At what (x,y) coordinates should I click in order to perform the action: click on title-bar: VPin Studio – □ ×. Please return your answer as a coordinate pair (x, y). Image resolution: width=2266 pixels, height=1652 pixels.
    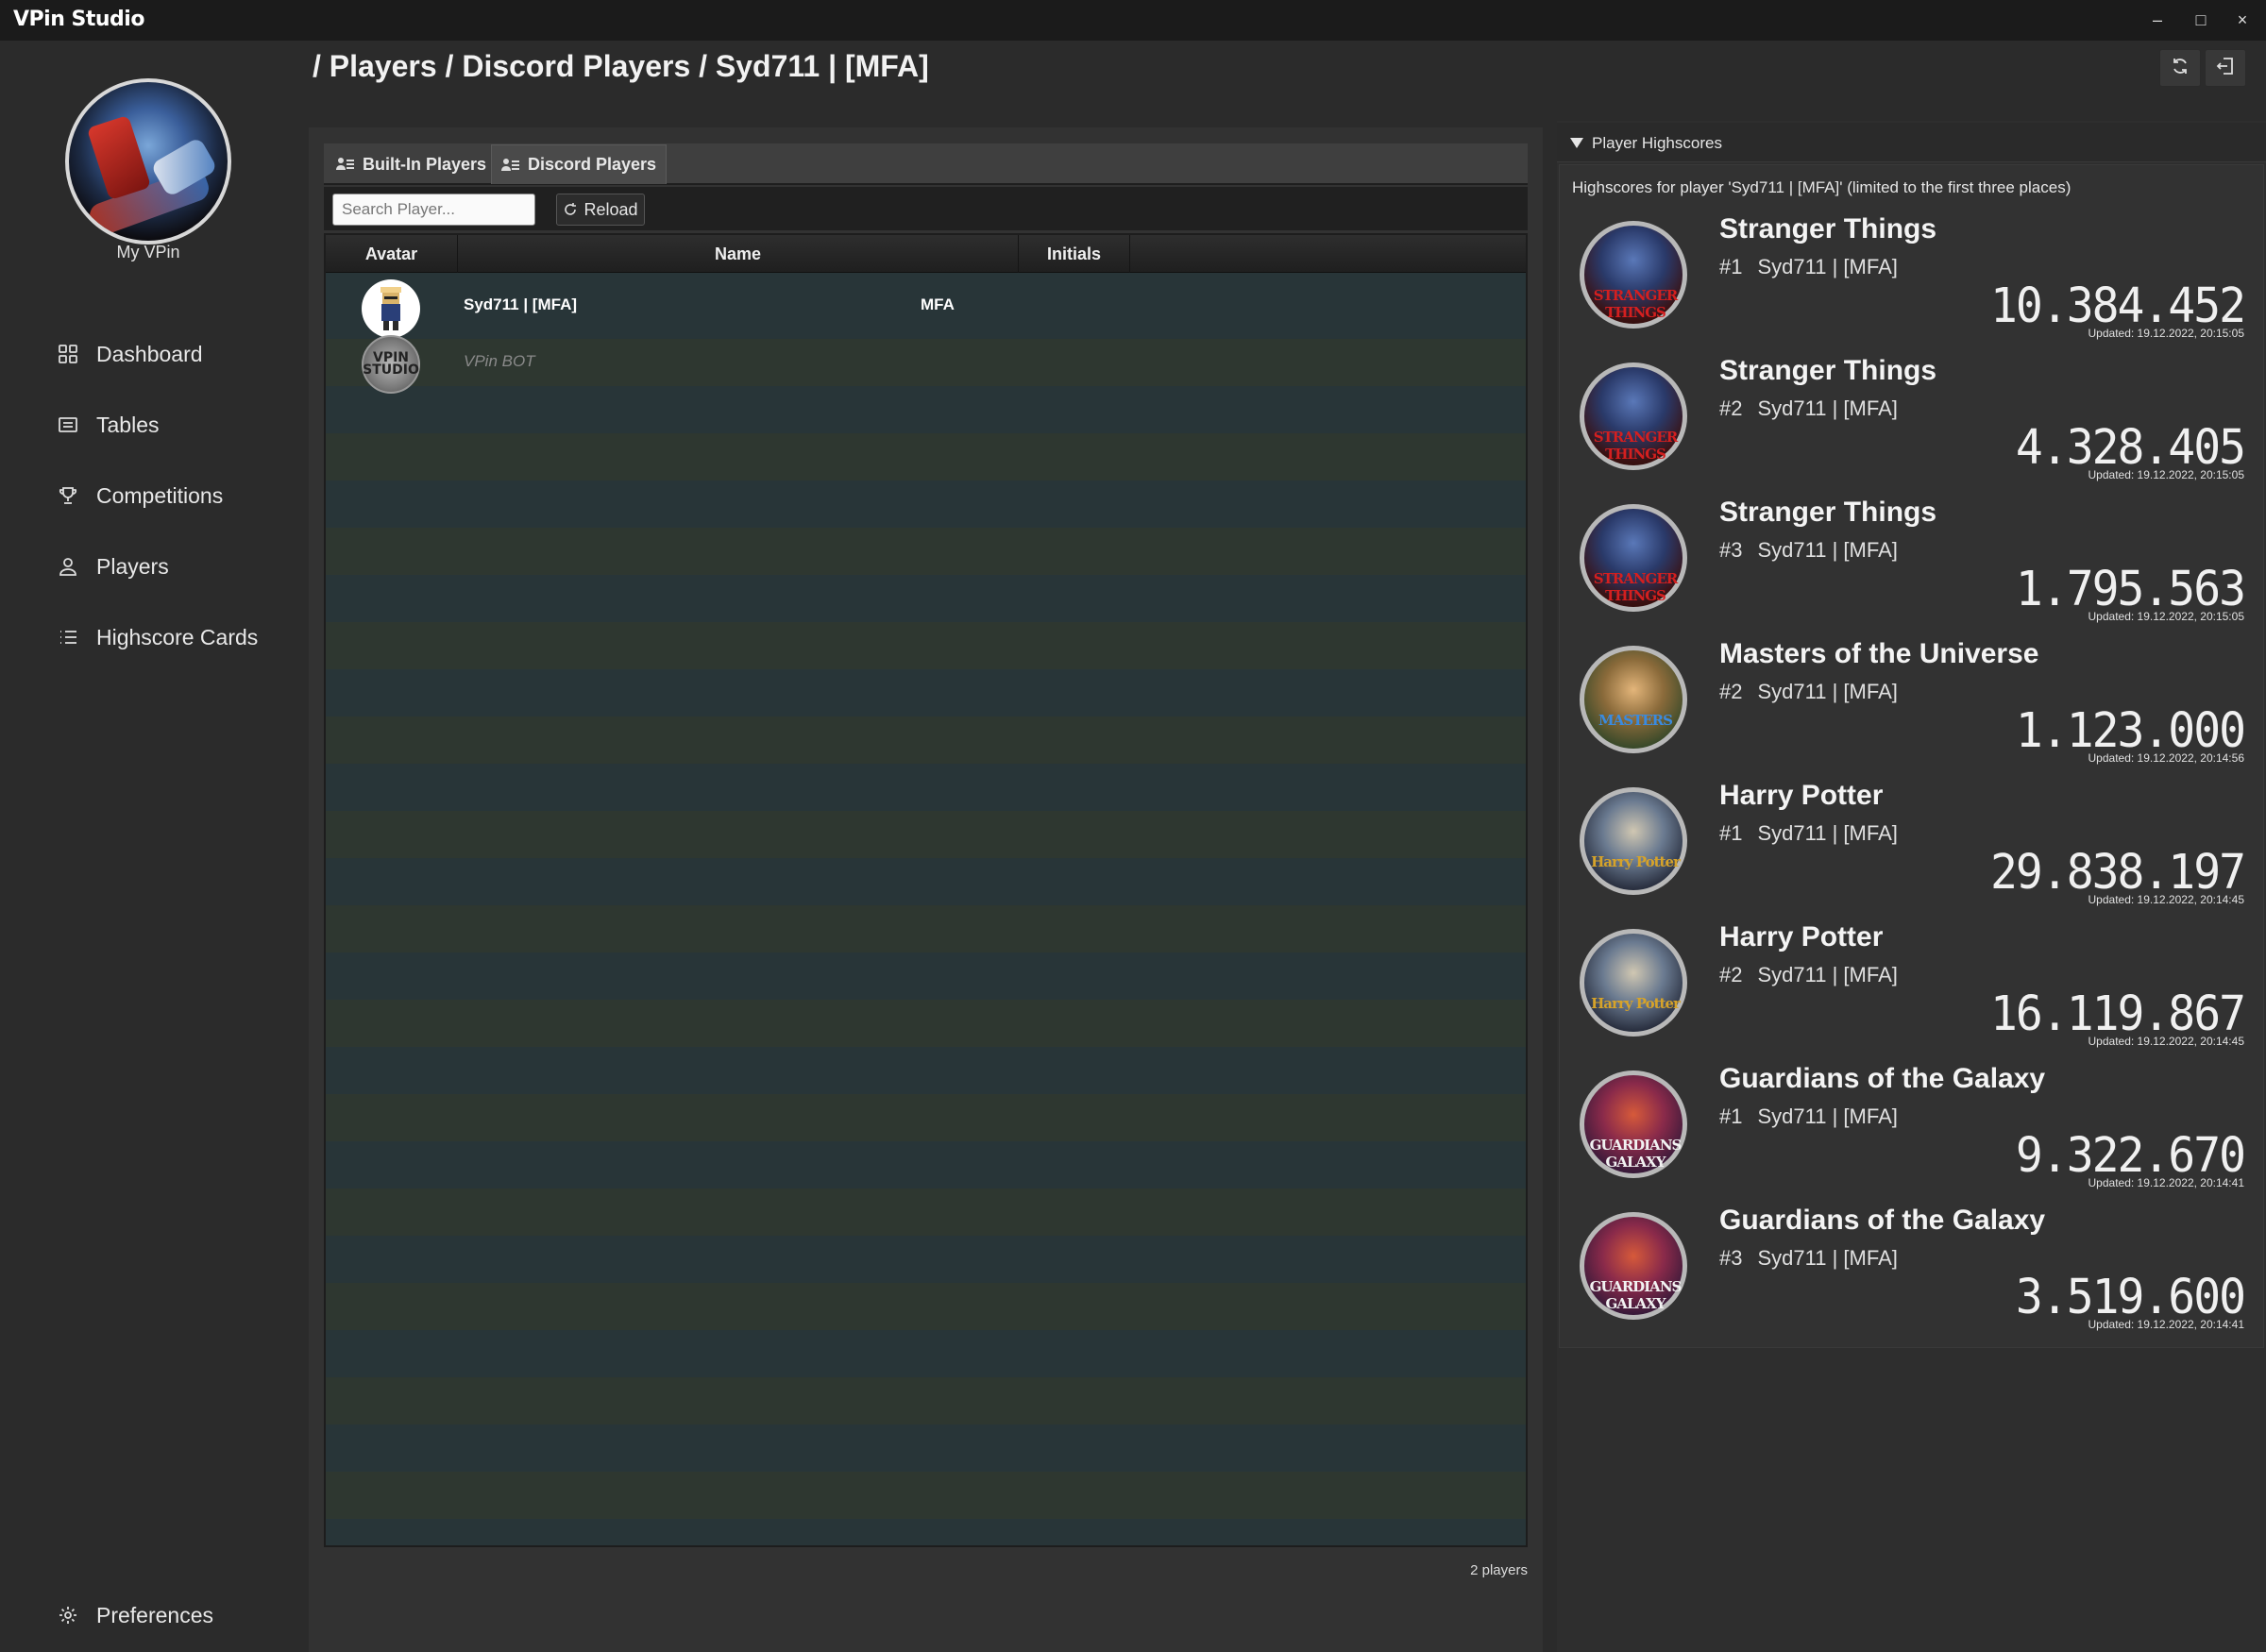
    Looking at the image, I should click on (1133, 20).